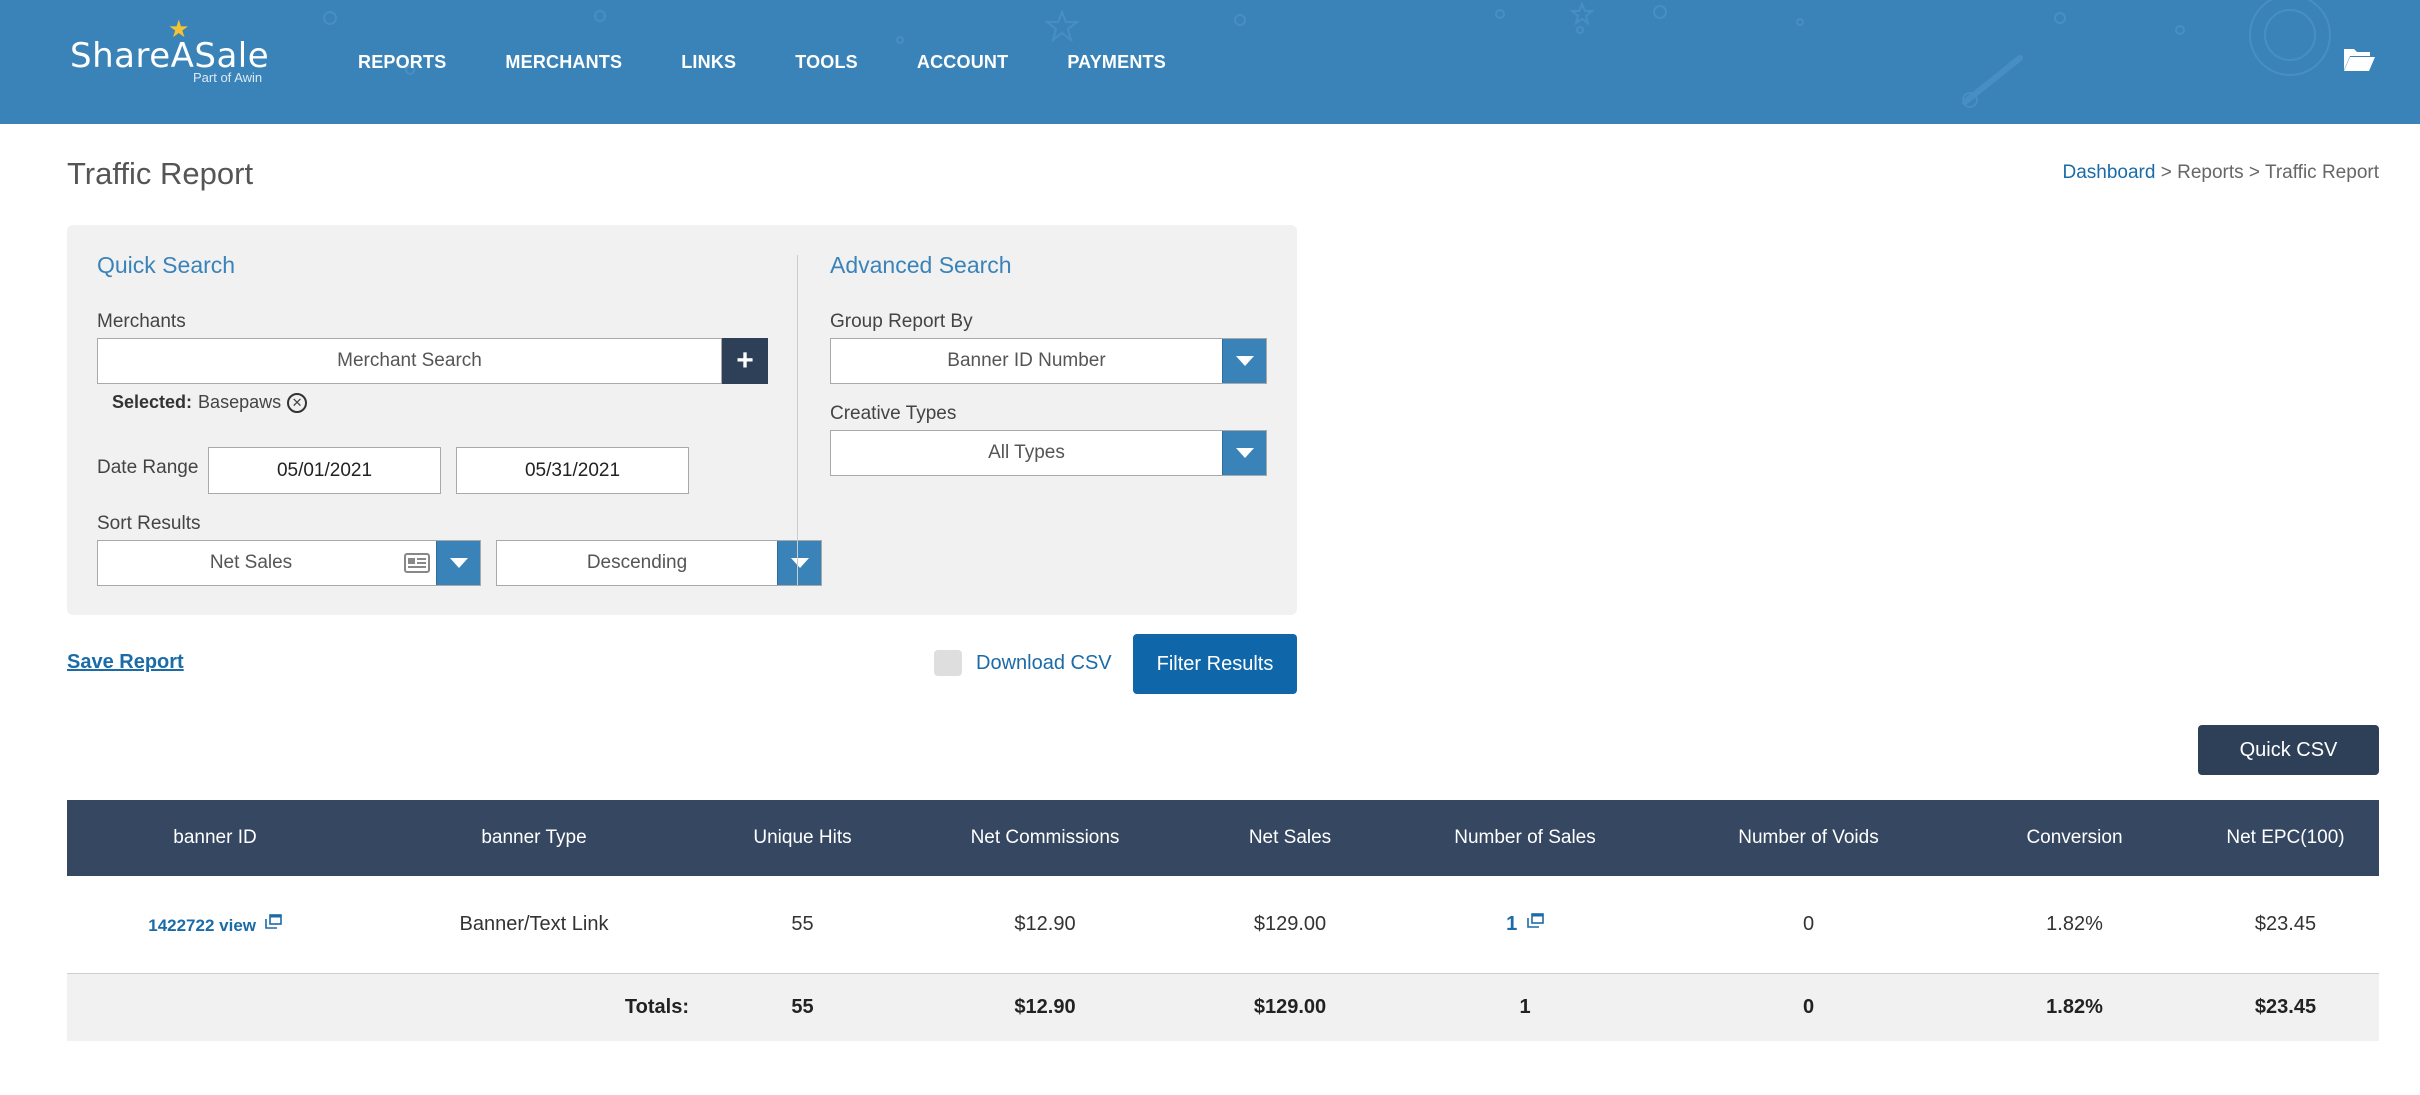 The image size is (2420, 1095). I want to click on sort-order-dropdown-button, so click(799, 563).